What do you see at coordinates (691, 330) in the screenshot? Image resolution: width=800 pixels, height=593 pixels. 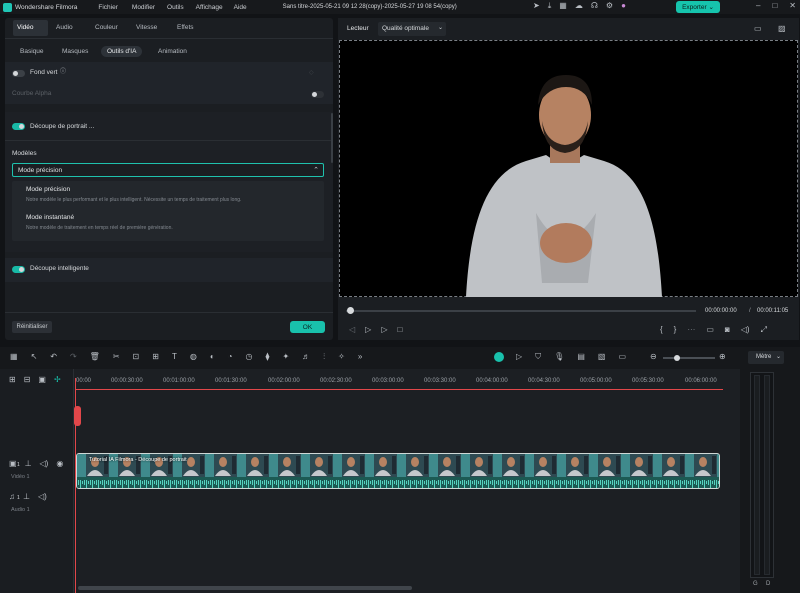 I see `more-icon: ⋯` at bounding box center [691, 330].